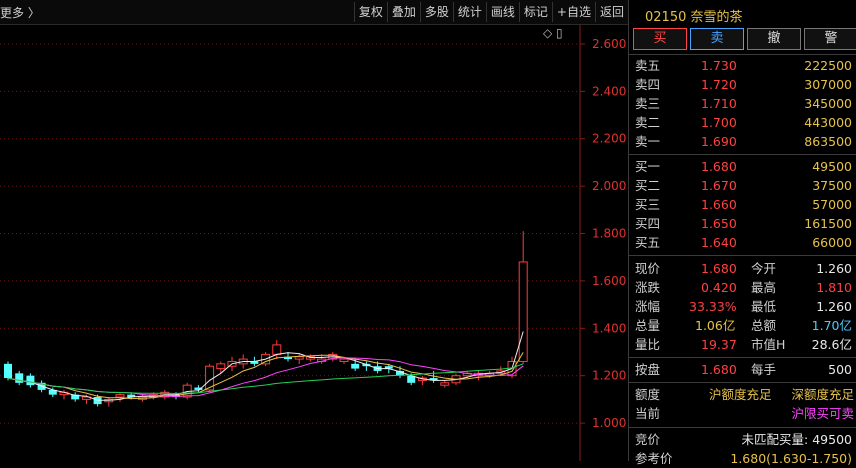 The height and width of the screenshot is (468, 856). Describe the element at coordinates (553, 33) in the screenshot. I see `chart-settings-icon: ◇ ▯` at that location.